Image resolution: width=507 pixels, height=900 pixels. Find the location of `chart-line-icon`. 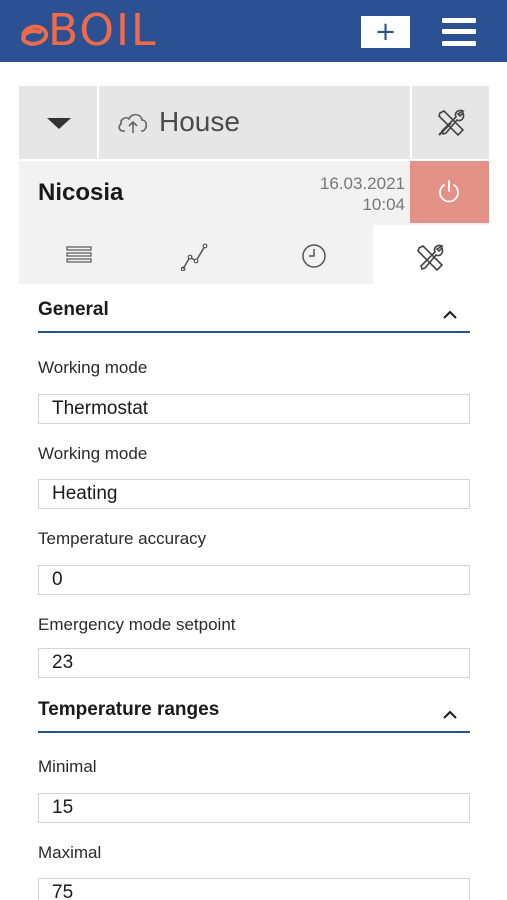

chart-line-icon is located at coordinates (194, 257).